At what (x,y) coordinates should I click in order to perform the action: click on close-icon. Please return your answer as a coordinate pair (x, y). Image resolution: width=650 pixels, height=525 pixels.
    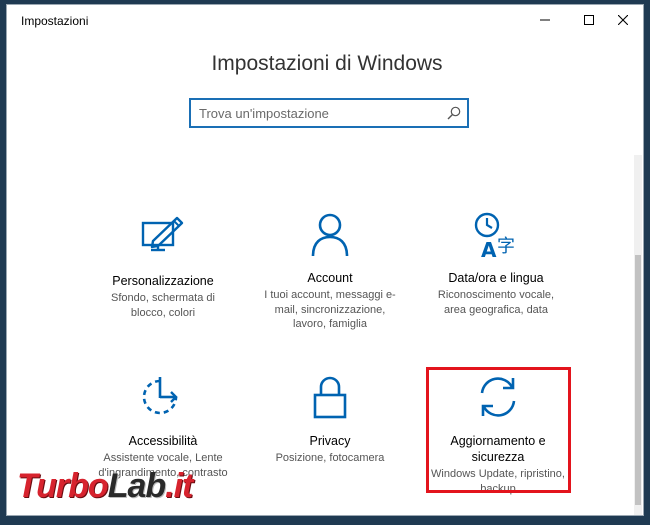
    Looking at the image, I should click on (623, 20).